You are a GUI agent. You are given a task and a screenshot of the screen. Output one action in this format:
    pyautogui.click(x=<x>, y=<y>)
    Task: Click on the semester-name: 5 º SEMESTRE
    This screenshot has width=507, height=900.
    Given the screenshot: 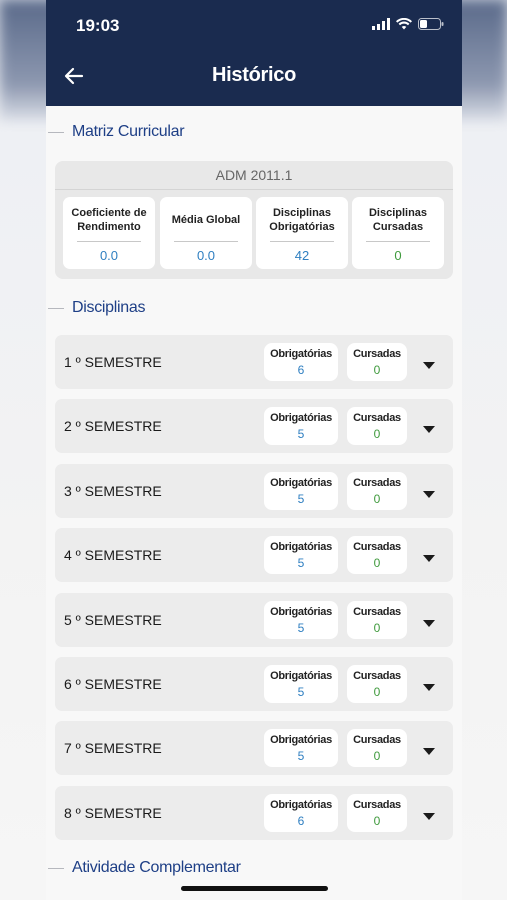 What is the action you would take?
    pyautogui.click(x=113, y=620)
    